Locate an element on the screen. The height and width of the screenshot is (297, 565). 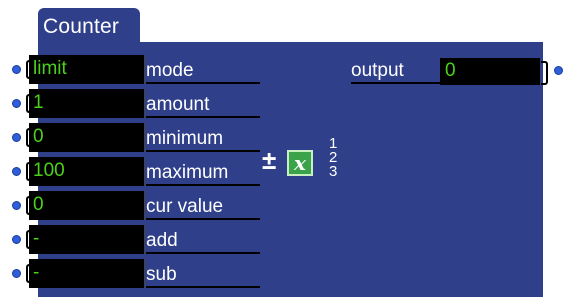
amount-value: 1 is located at coordinates (38, 102).